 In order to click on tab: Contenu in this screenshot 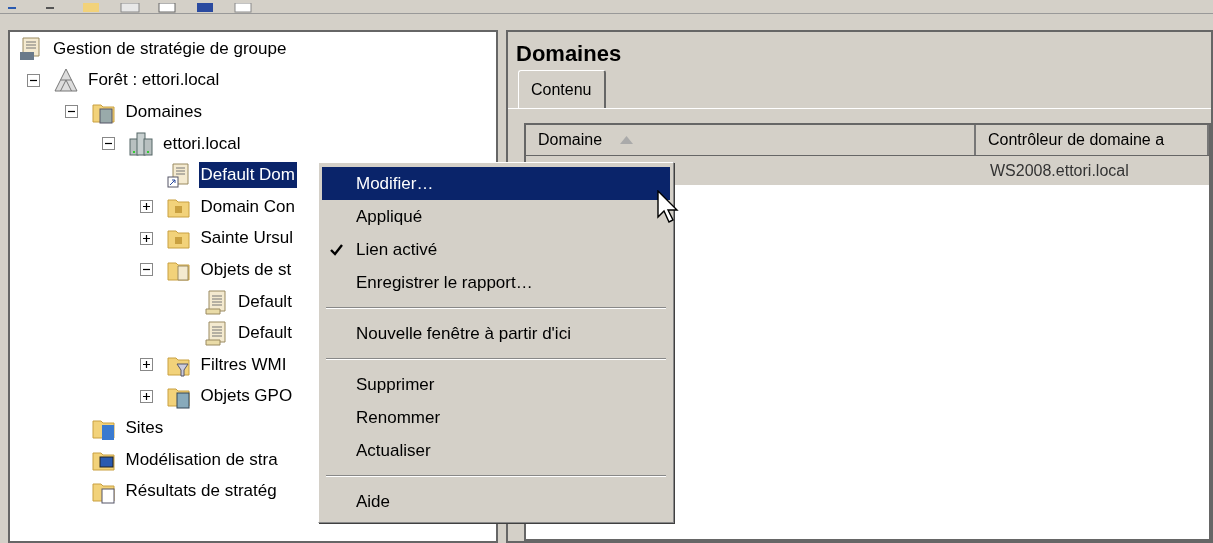, I will do `click(562, 89)`.